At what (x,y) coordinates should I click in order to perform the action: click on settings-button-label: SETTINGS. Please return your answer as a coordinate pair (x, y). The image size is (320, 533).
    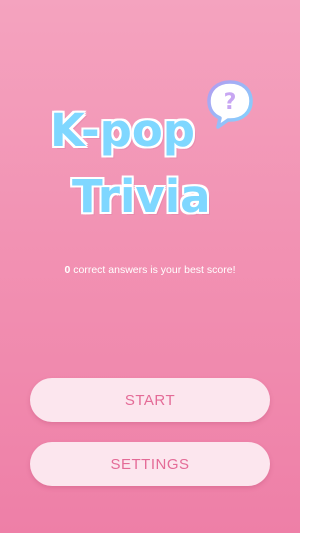
    Looking at the image, I should click on (150, 464).